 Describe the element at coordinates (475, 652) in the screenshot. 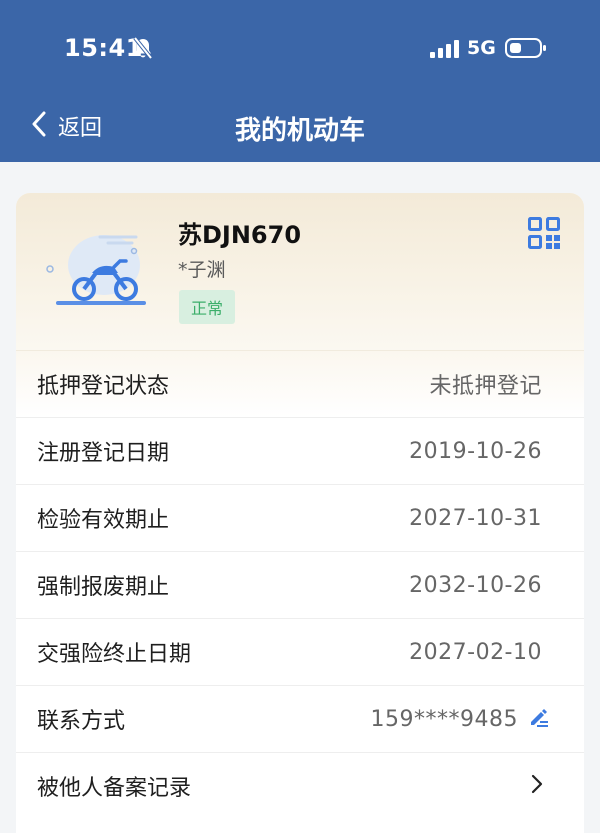

I see `row-value: 2027-02-10` at that location.